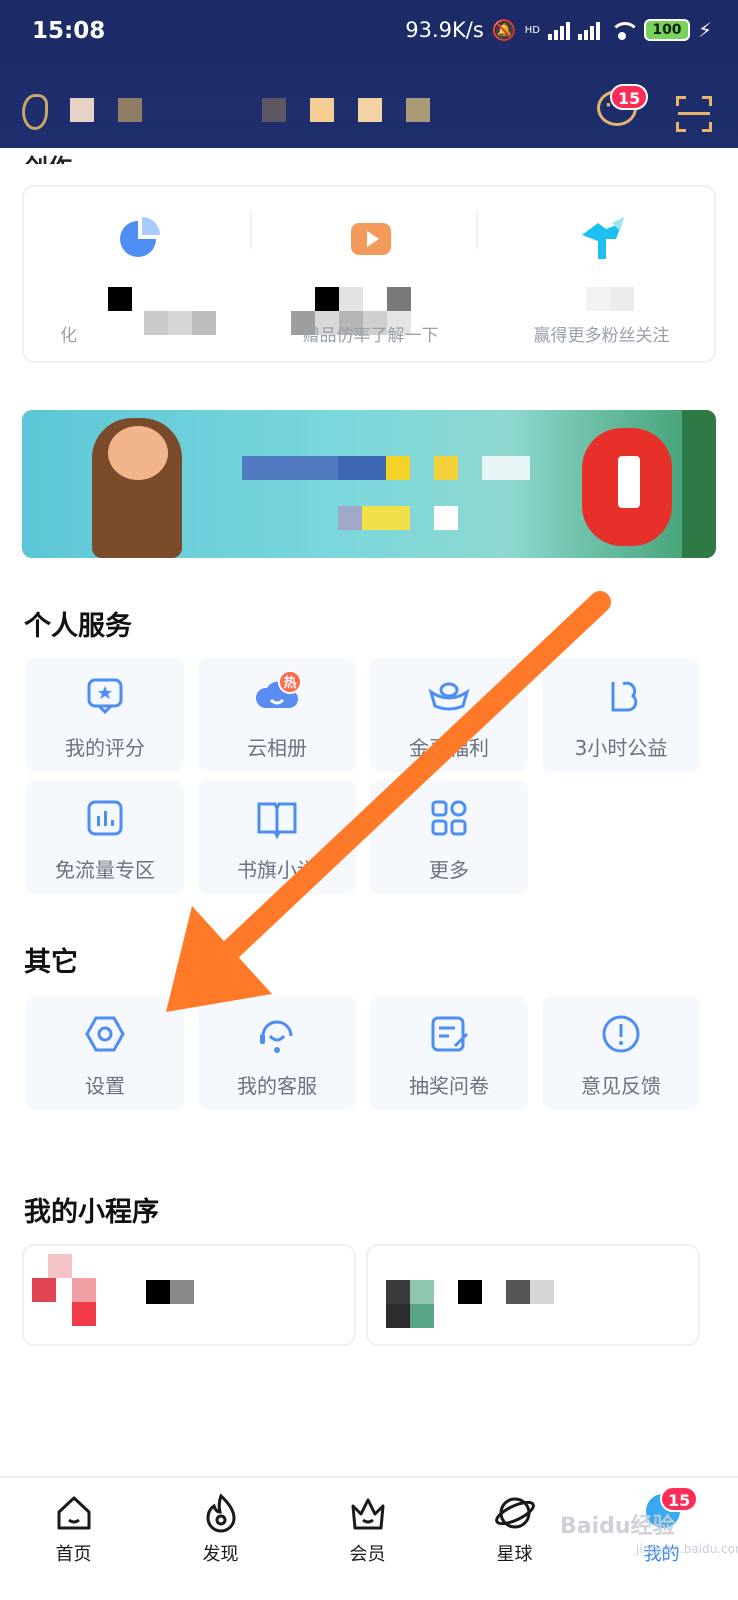  Describe the element at coordinates (369, 74) in the screenshot. I see `top-header-area: 15:08 93.9K/s 🔕 HD 100 ⚡ 15` at that location.